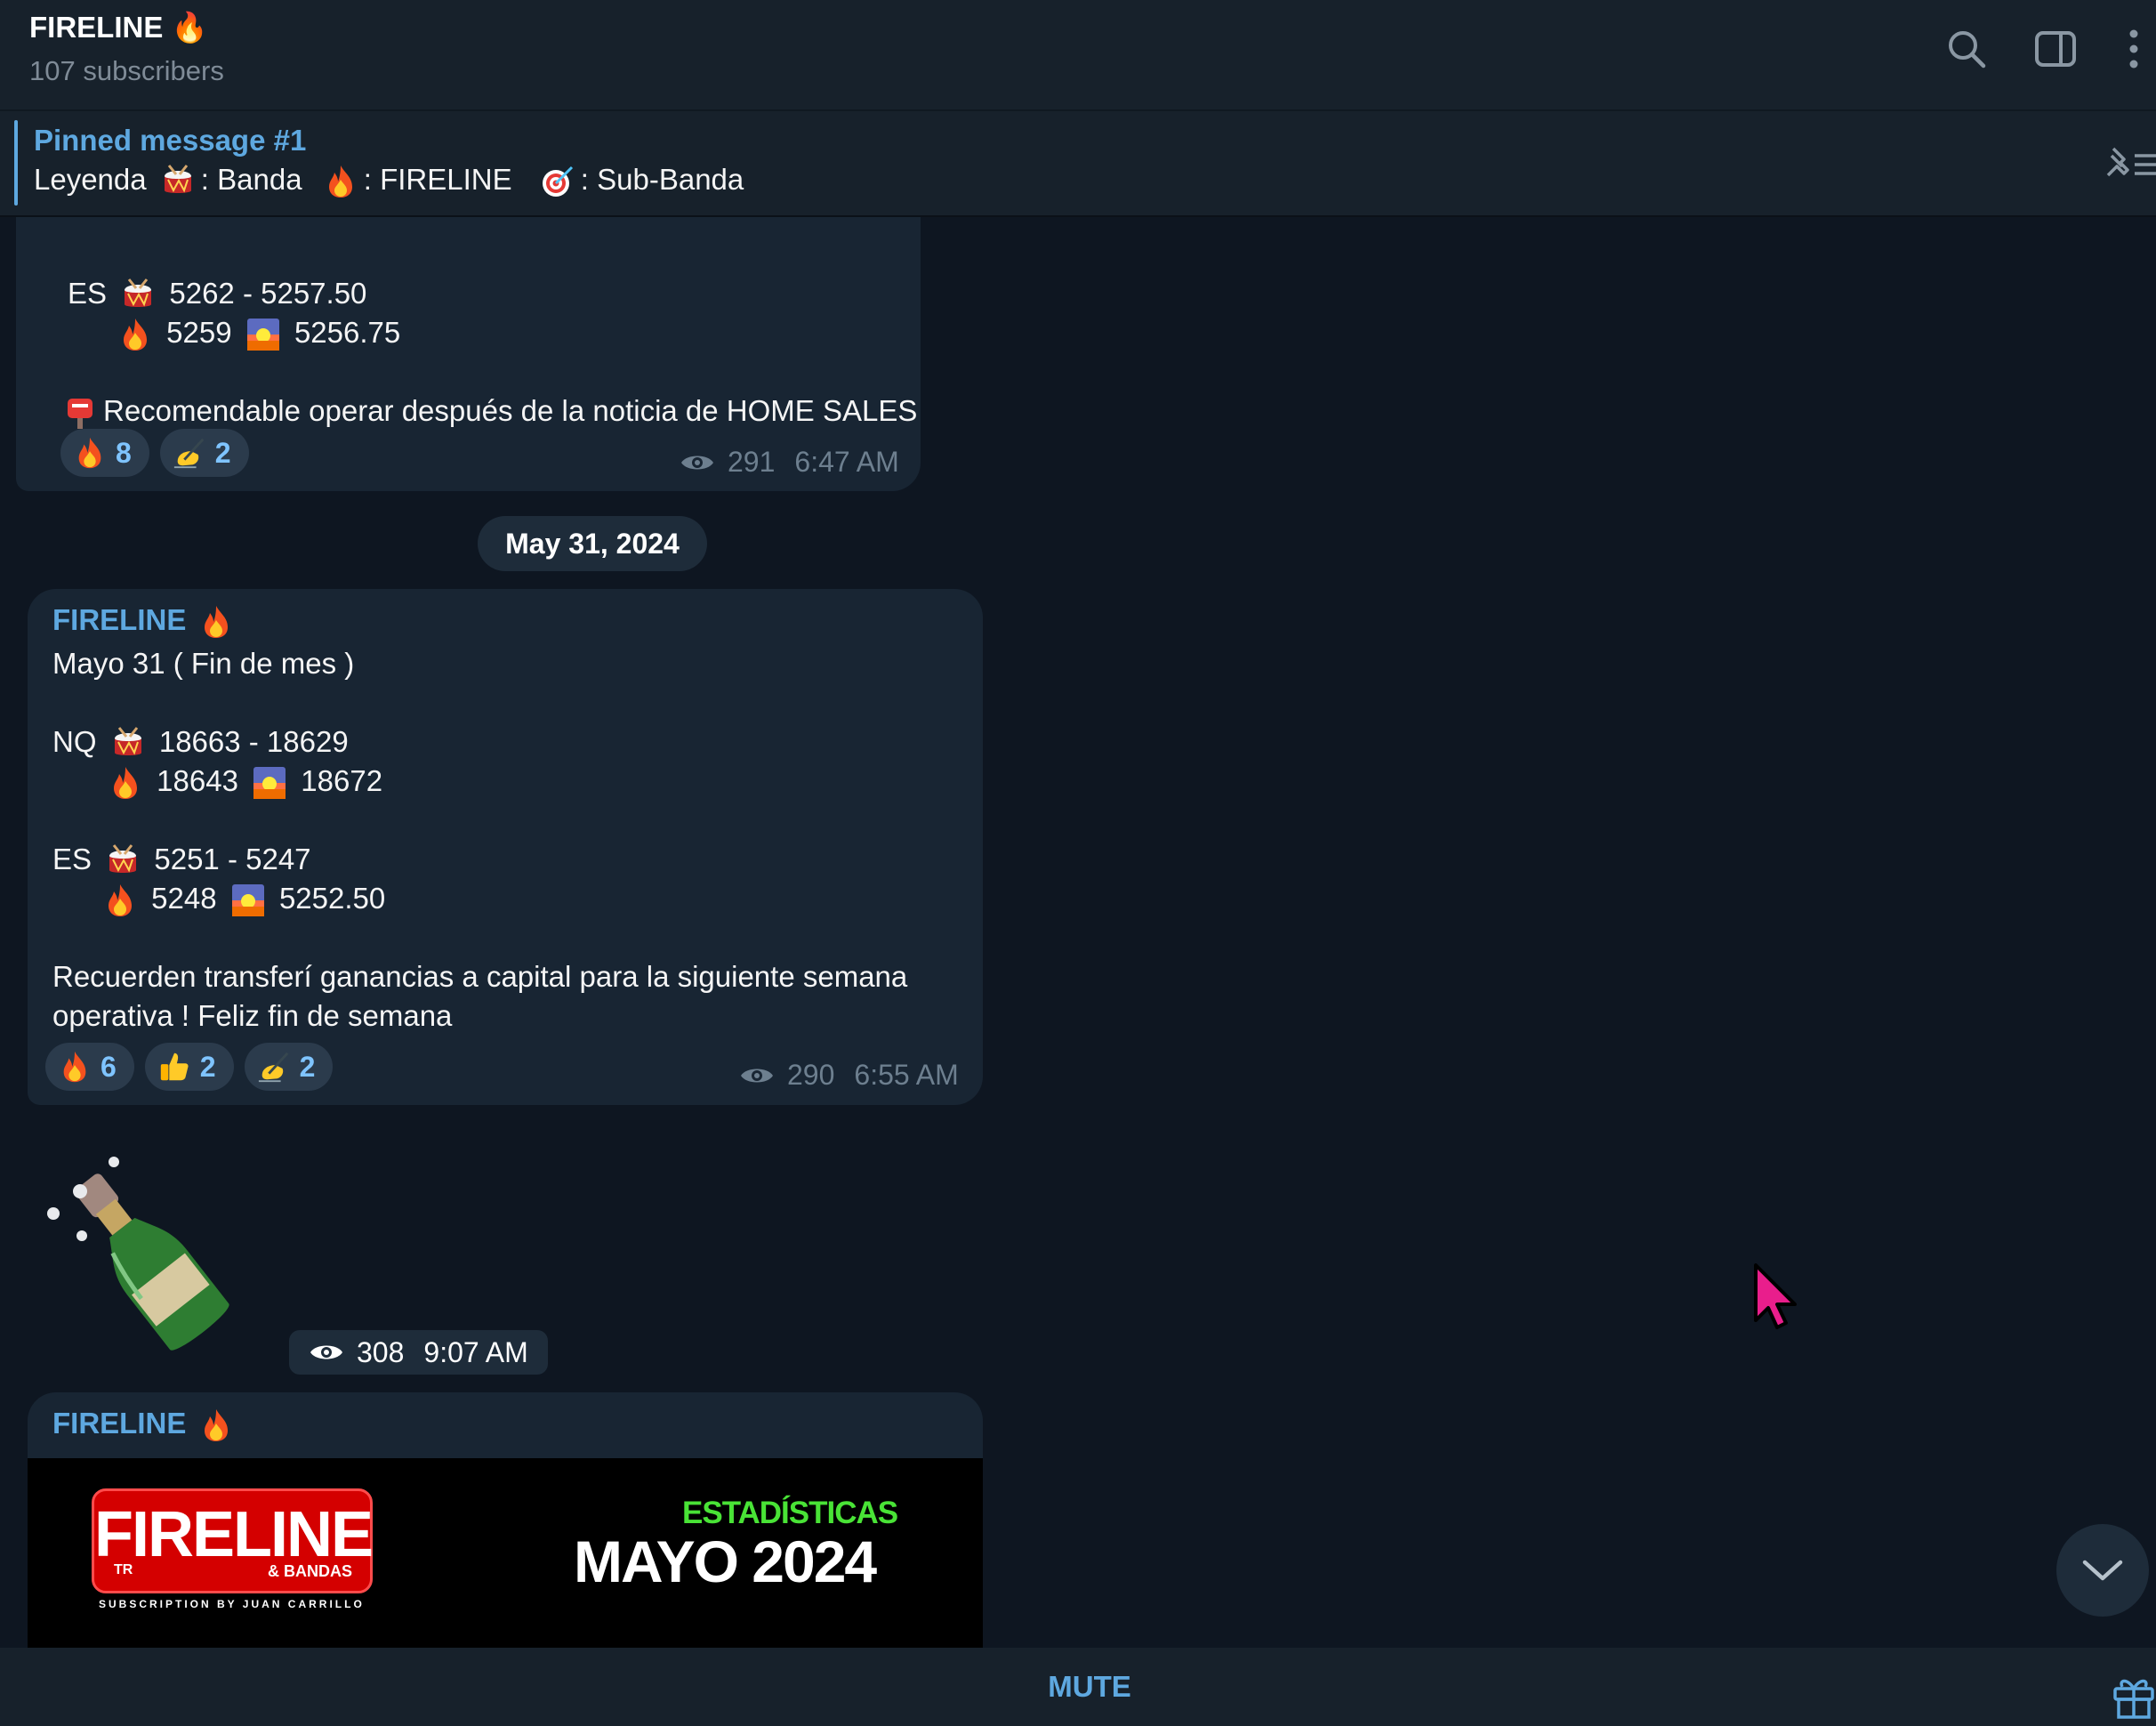 The width and height of the screenshot is (2156, 1726). Describe the element at coordinates (725, 1561) in the screenshot. I see `stats-title: MAYO 2024` at that location.